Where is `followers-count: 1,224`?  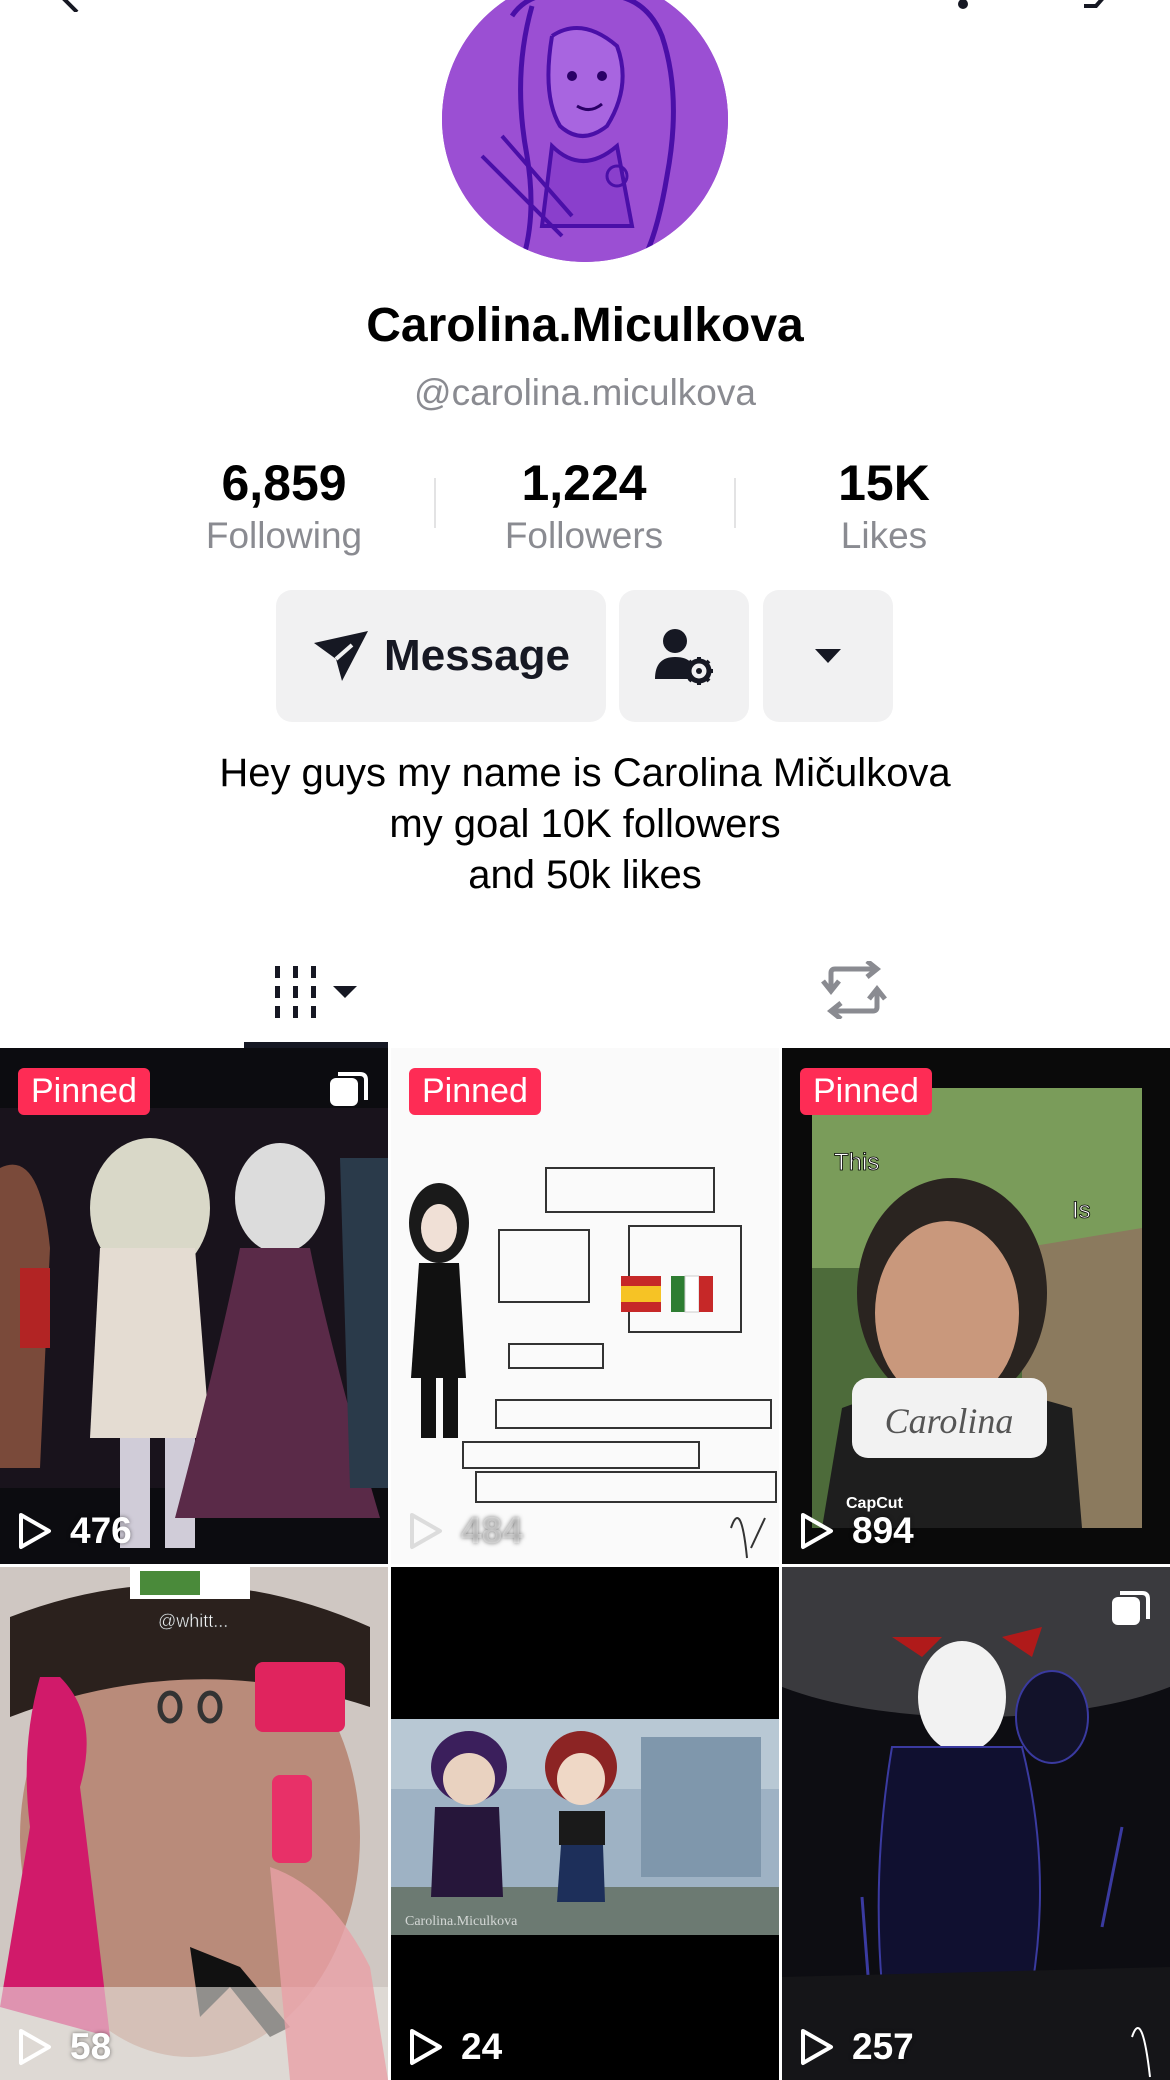 followers-count: 1,224 is located at coordinates (584, 483).